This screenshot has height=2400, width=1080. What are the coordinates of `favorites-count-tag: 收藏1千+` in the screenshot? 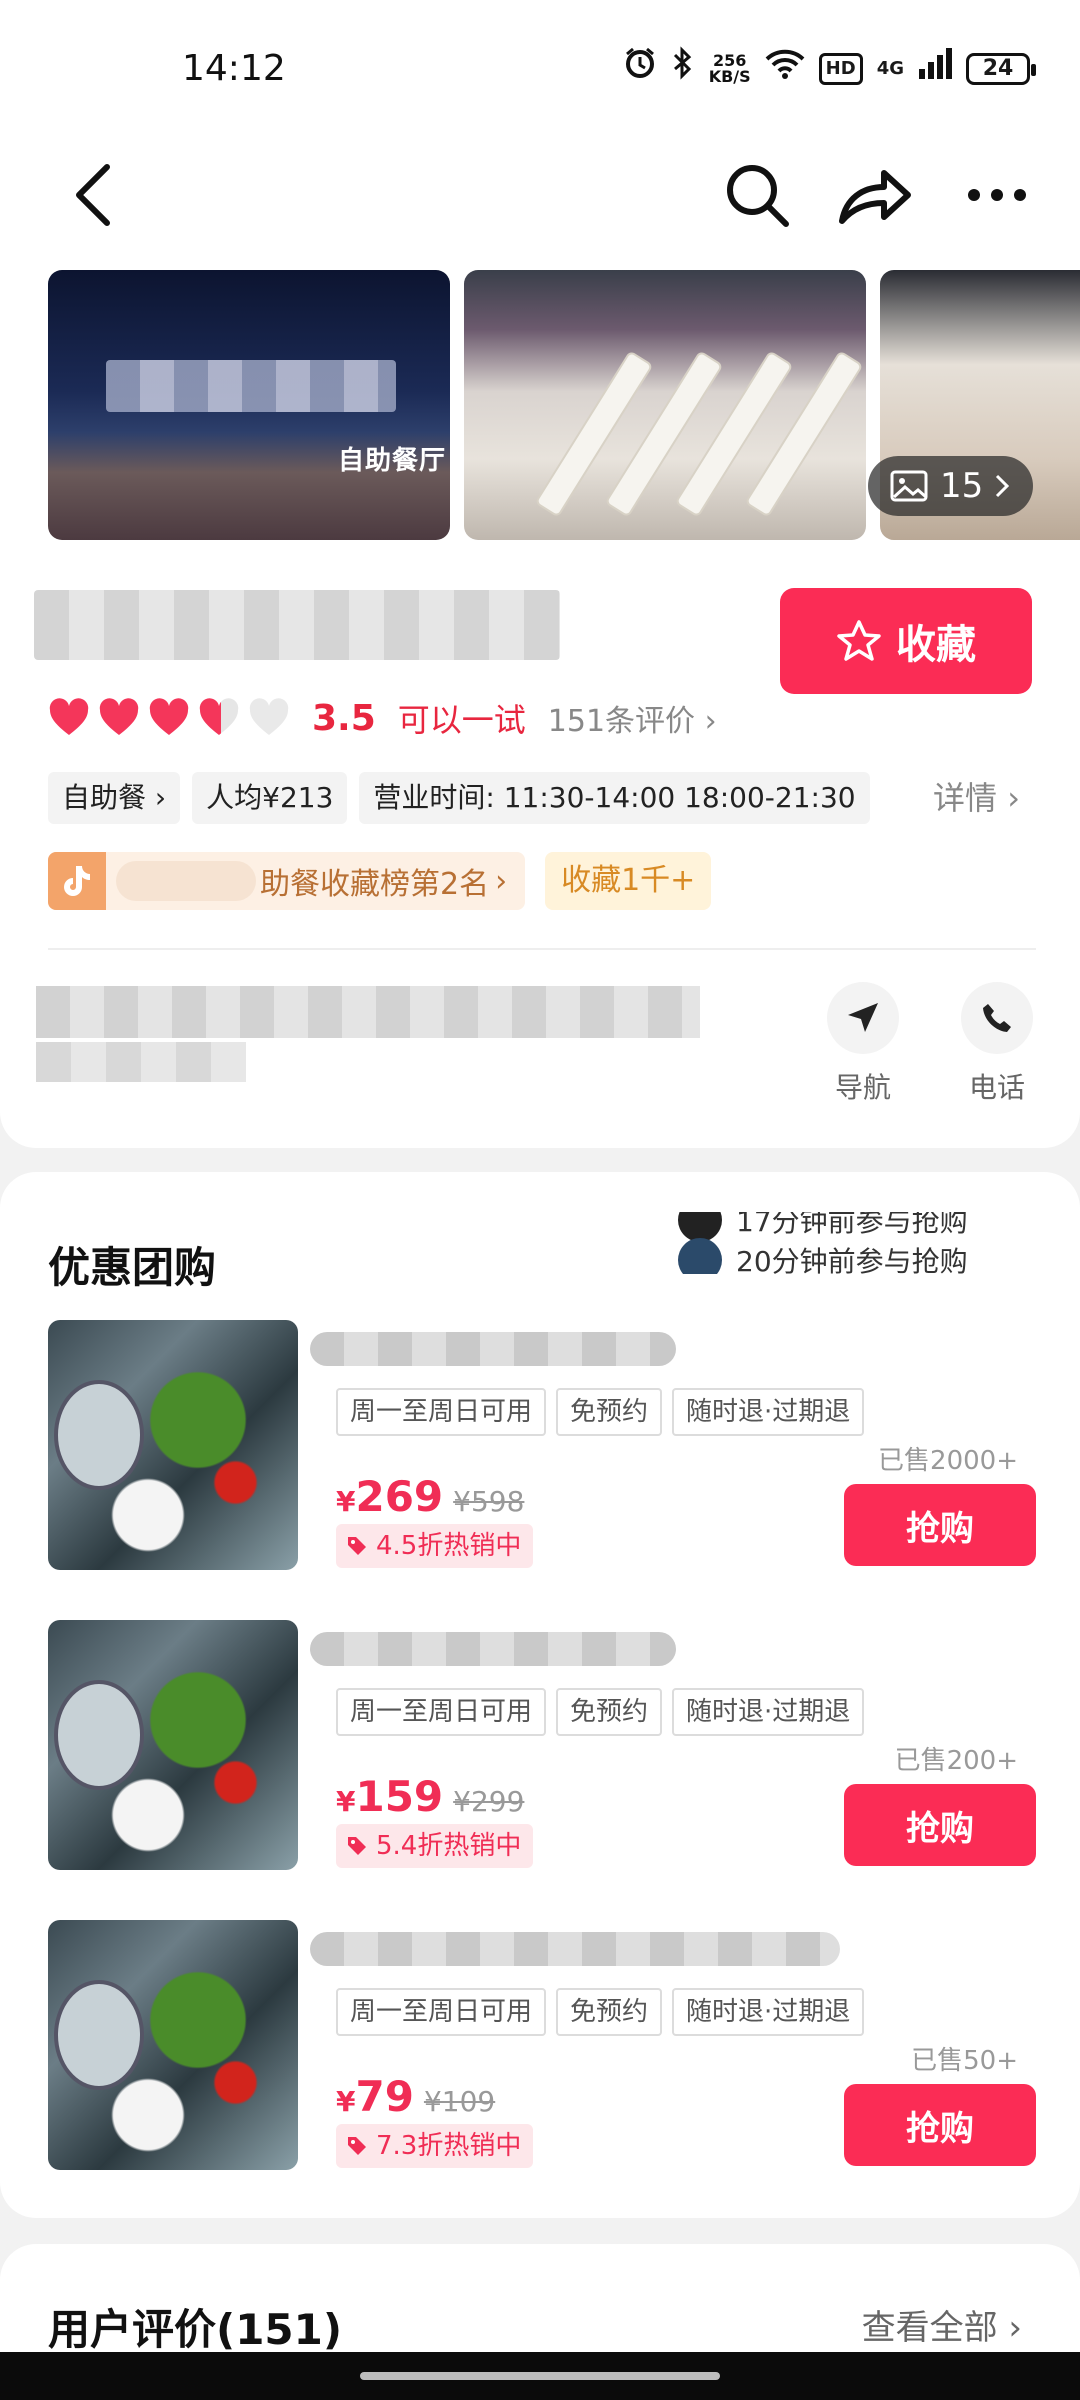 It's located at (628, 881).